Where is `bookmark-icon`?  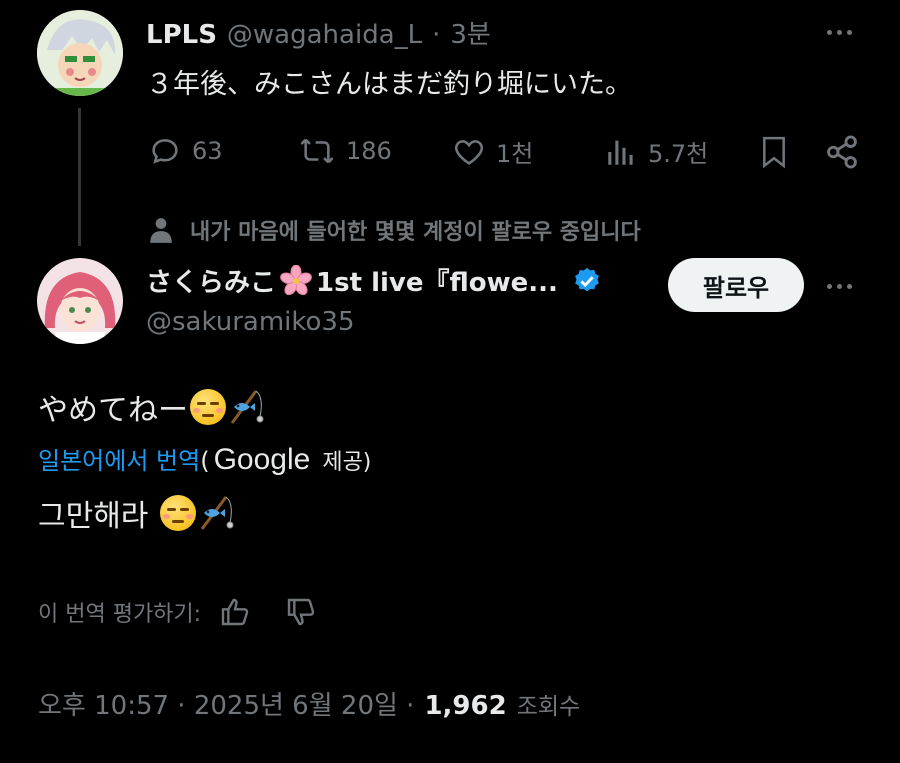 bookmark-icon is located at coordinates (774, 152).